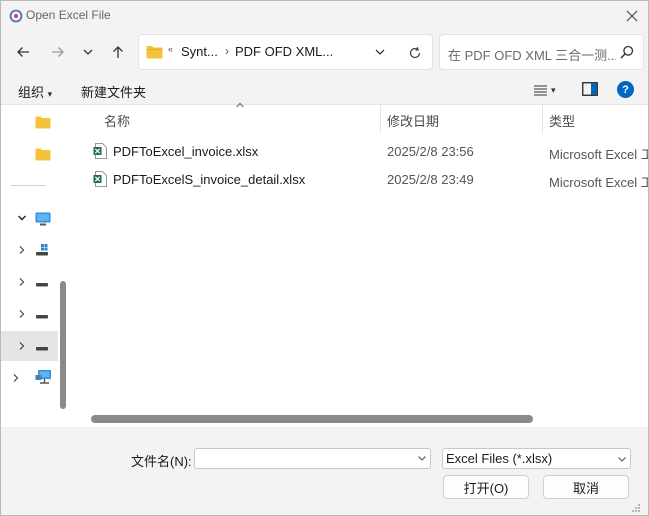  What do you see at coordinates (590, 89) in the screenshot?
I see `preview-pane-icon` at bounding box center [590, 89].